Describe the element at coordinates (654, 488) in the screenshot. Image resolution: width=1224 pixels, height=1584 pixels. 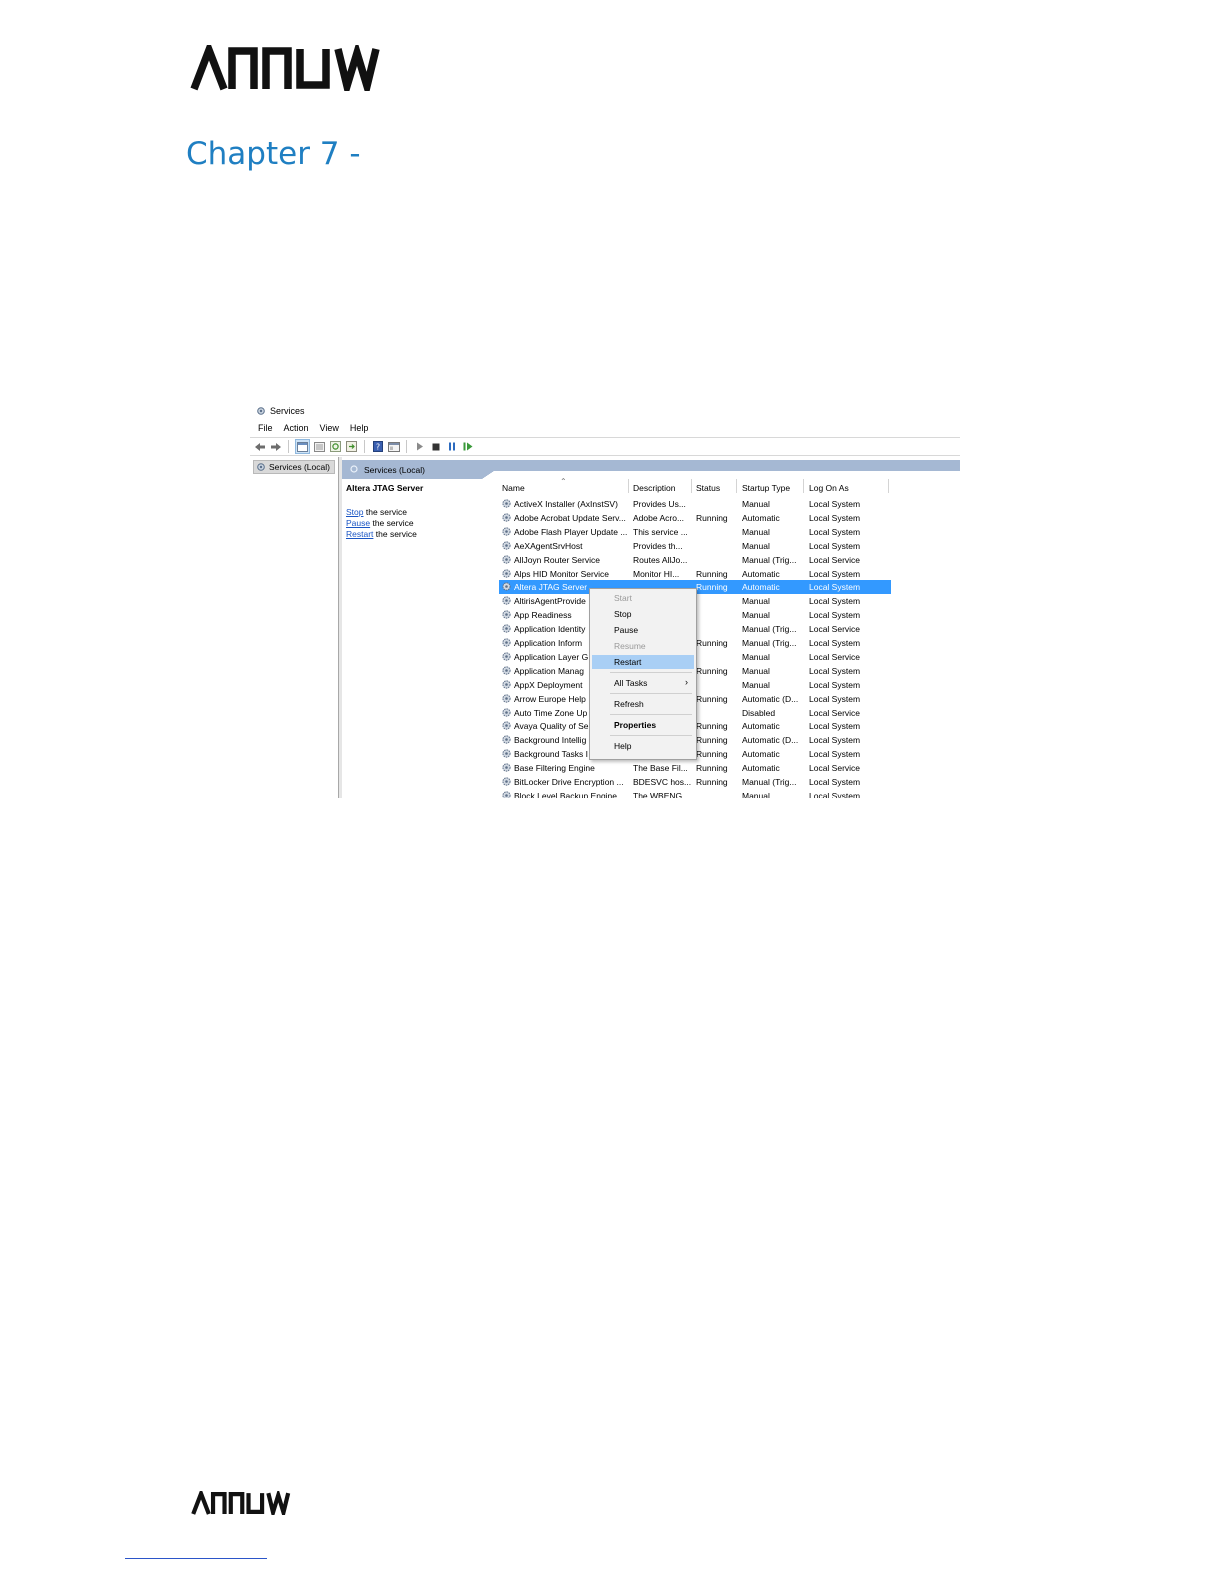
I see `column-header-description: Description` at that location.